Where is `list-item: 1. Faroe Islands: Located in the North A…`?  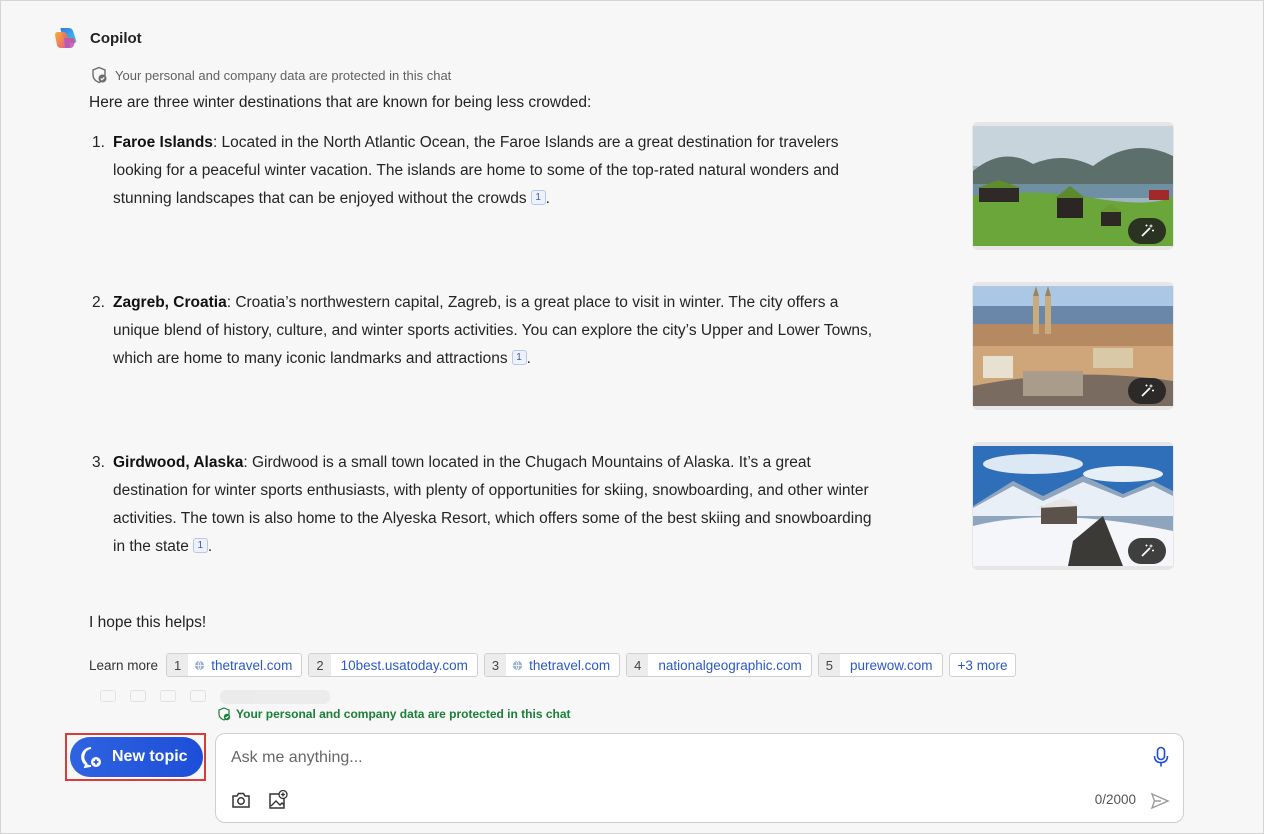 list-item: 1. Faroe Islands: Located in the North A… is located at coordinates (487, 171).